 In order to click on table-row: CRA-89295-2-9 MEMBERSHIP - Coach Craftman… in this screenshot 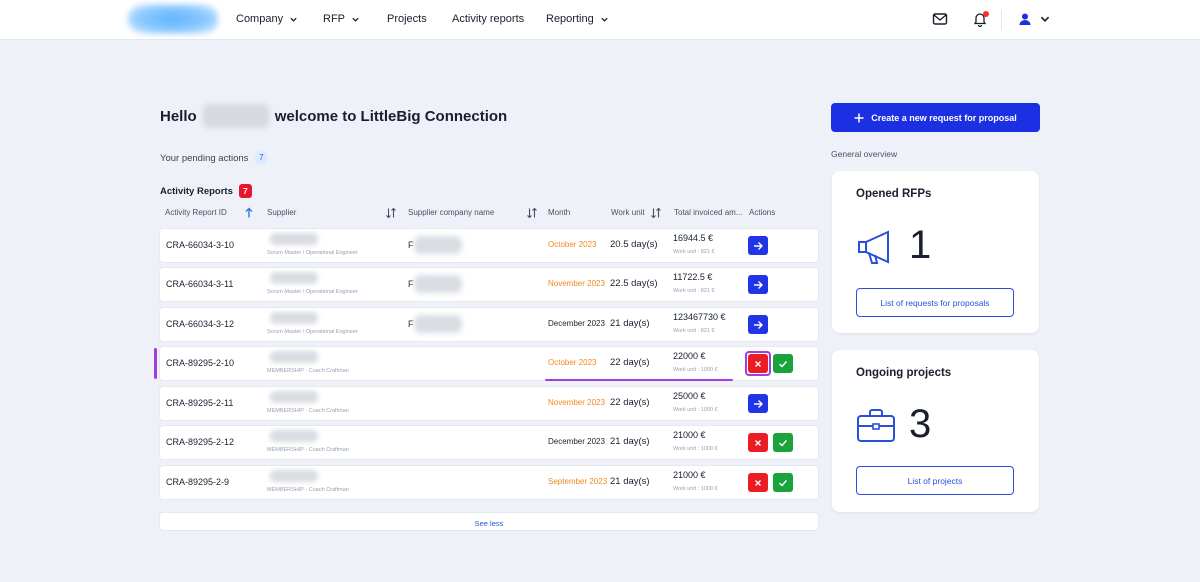, I will do `click(489, 482)`.